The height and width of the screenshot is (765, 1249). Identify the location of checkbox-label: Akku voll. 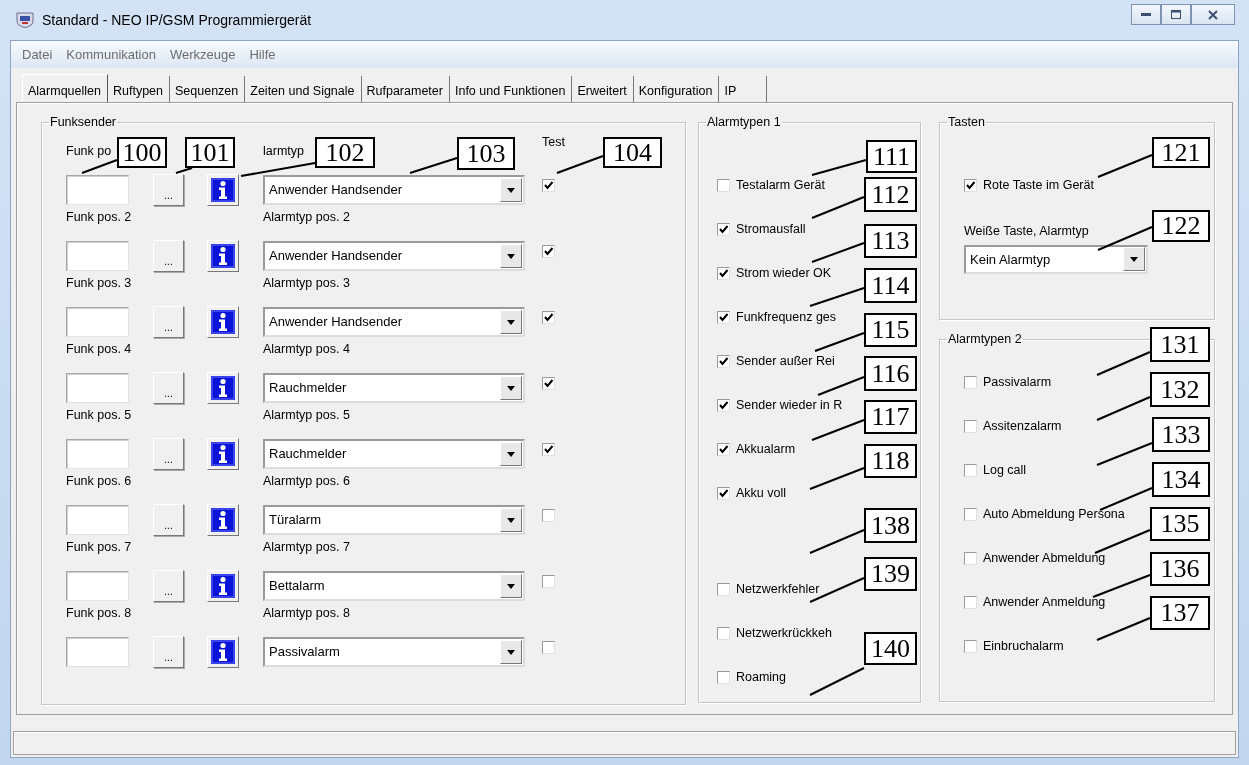
(761, 493).